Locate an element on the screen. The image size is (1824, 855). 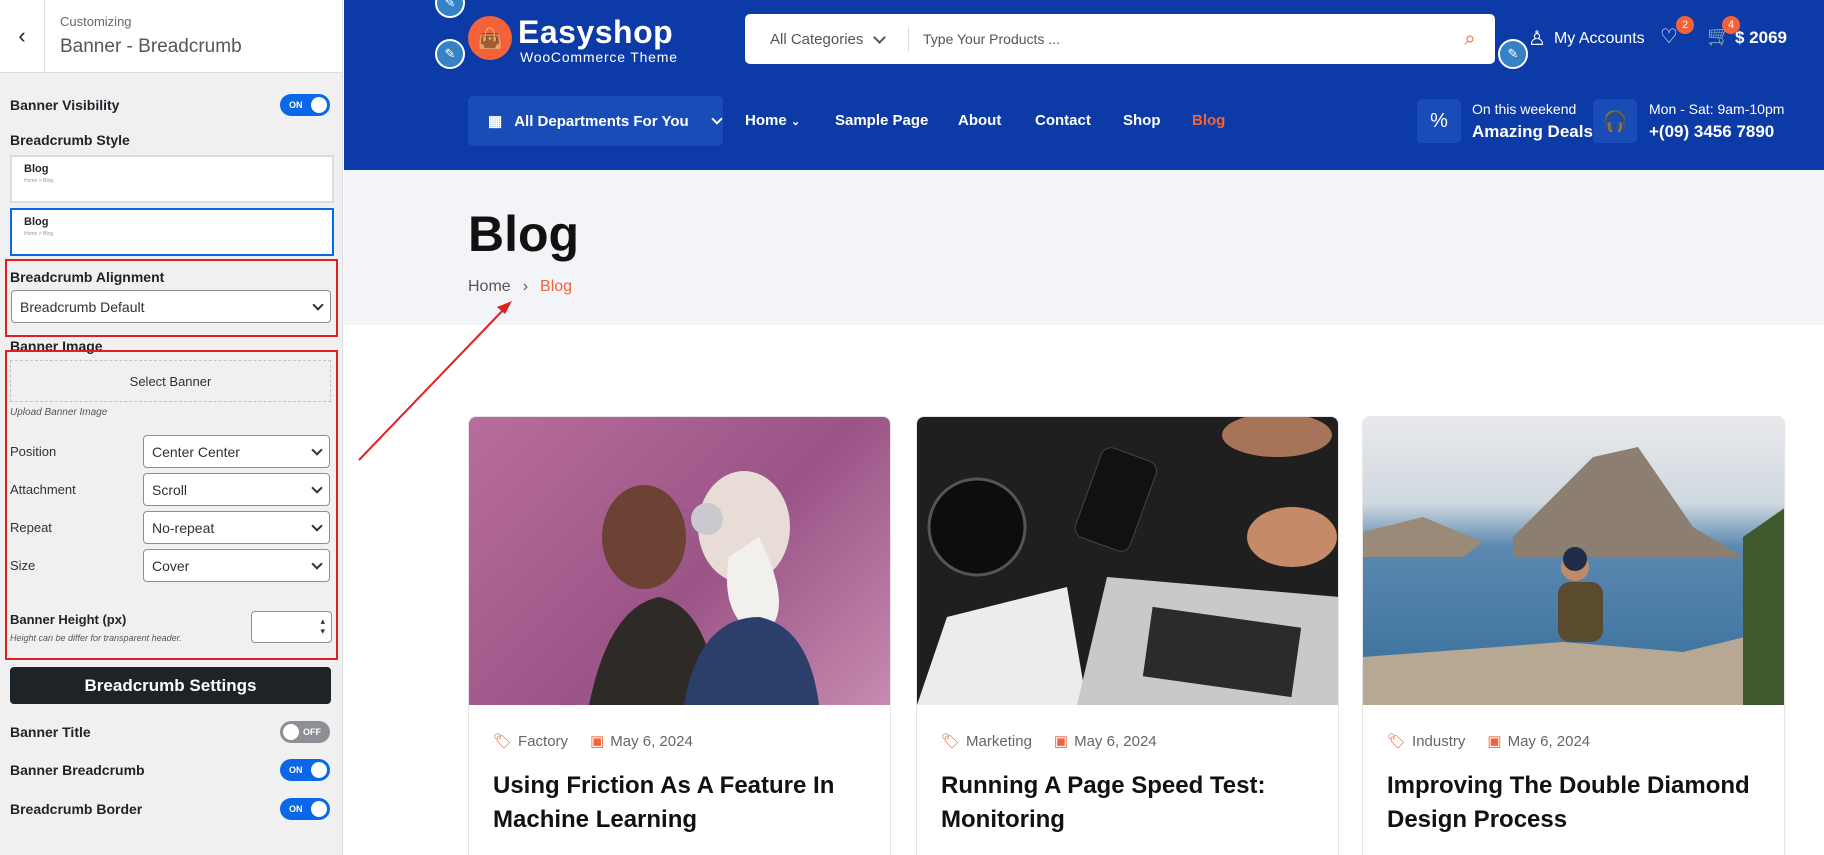
upload-banner-hint: Upload Banner Image is located at coordinates (59, 412).